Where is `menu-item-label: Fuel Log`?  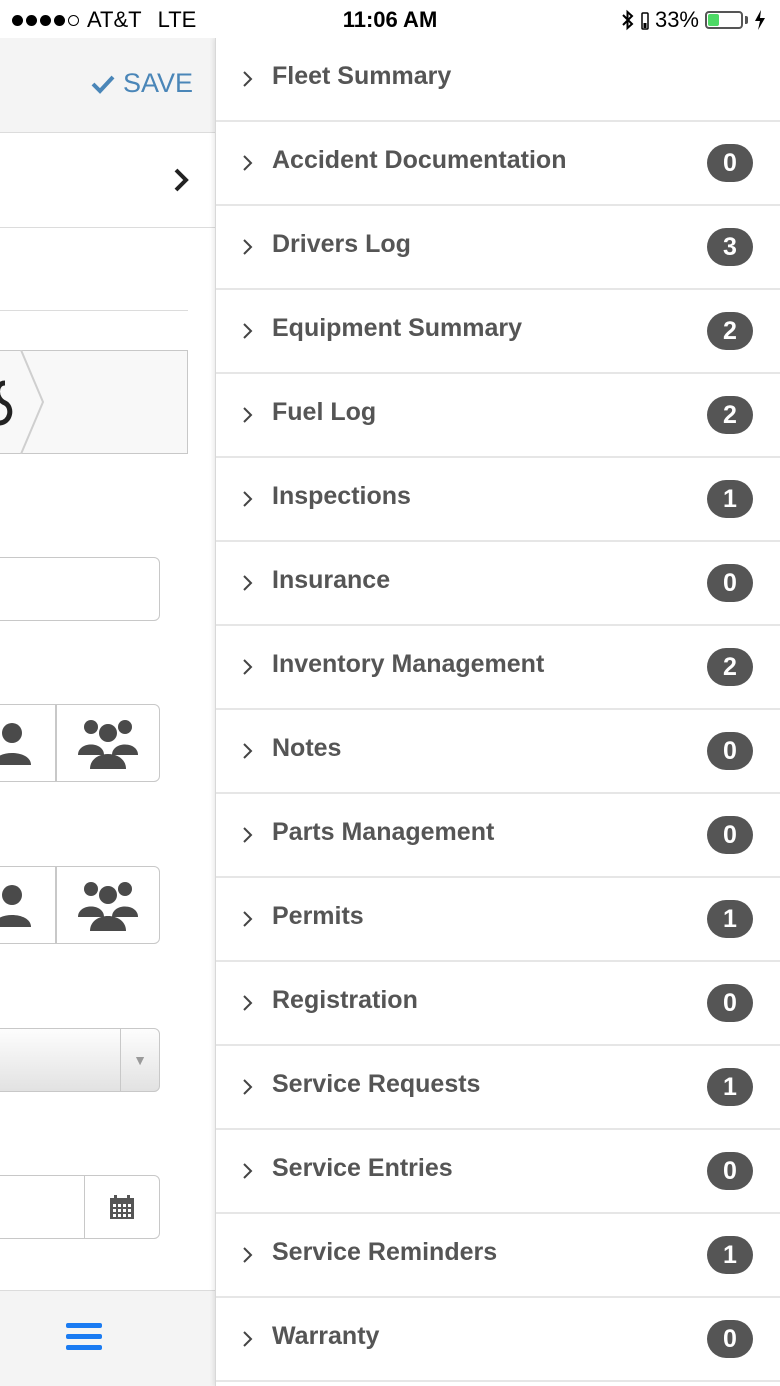
menu-item-label: Fuel Log is located at coordinates (324, 412).